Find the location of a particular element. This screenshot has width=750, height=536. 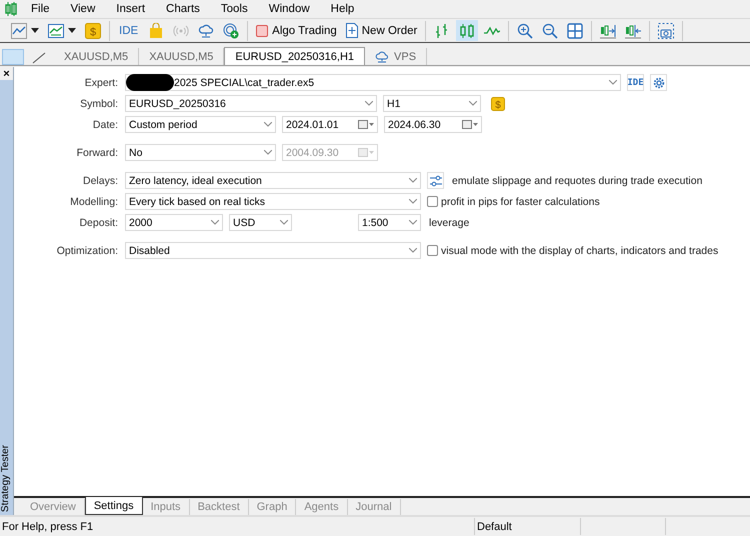

dropdown: USD is located at coordinates (260, 222).